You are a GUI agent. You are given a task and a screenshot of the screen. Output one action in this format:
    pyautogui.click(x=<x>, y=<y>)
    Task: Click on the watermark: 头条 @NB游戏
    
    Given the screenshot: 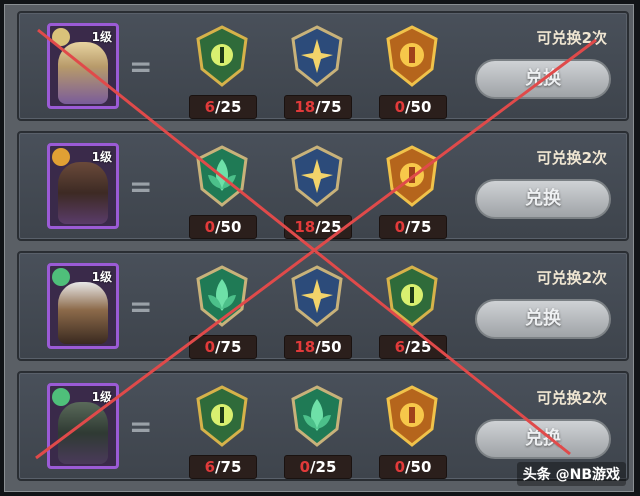 What is the action you would take?
    pyautogui.click(x=571, y=474)
    